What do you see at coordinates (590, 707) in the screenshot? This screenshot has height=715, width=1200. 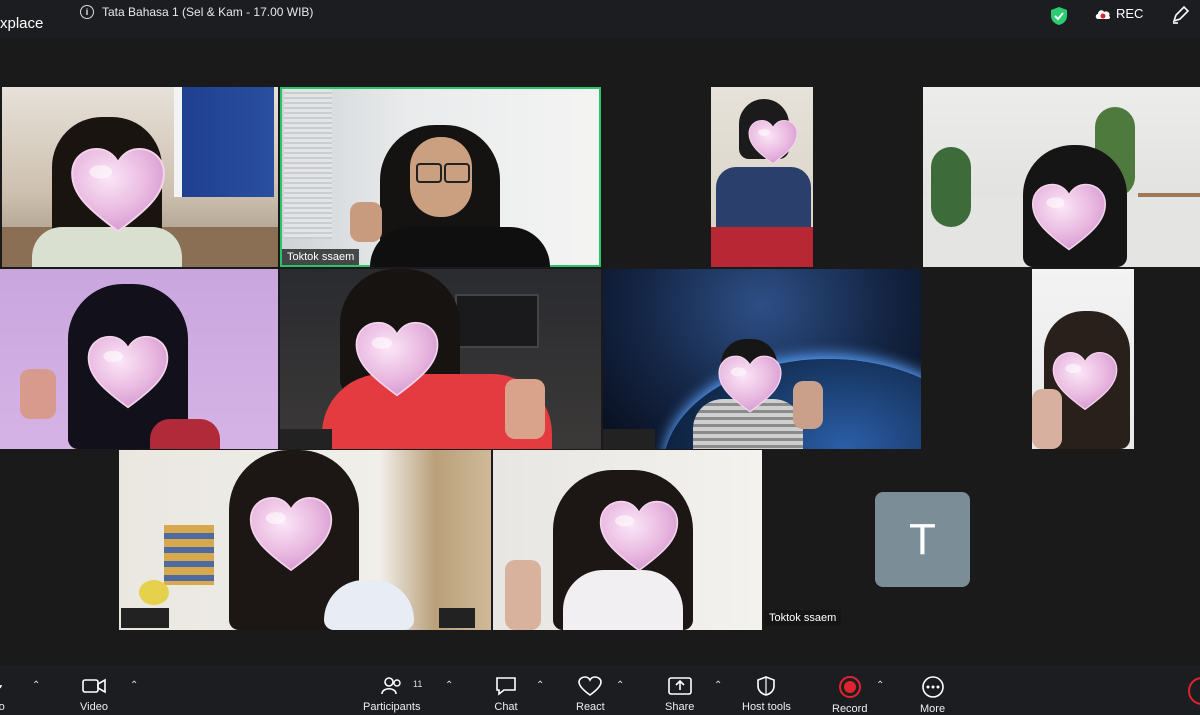 I see `react-label: React` at bounding box center [590, 707].